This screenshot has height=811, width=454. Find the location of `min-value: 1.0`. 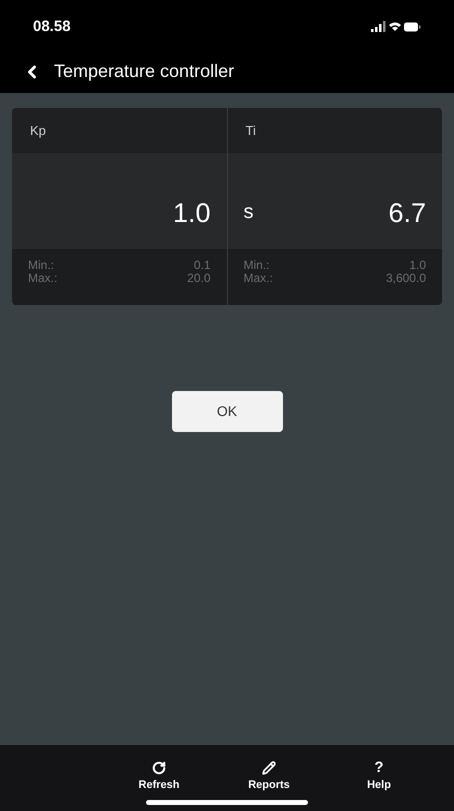

min-value: 1.0 is located at coordinates (417, 265).